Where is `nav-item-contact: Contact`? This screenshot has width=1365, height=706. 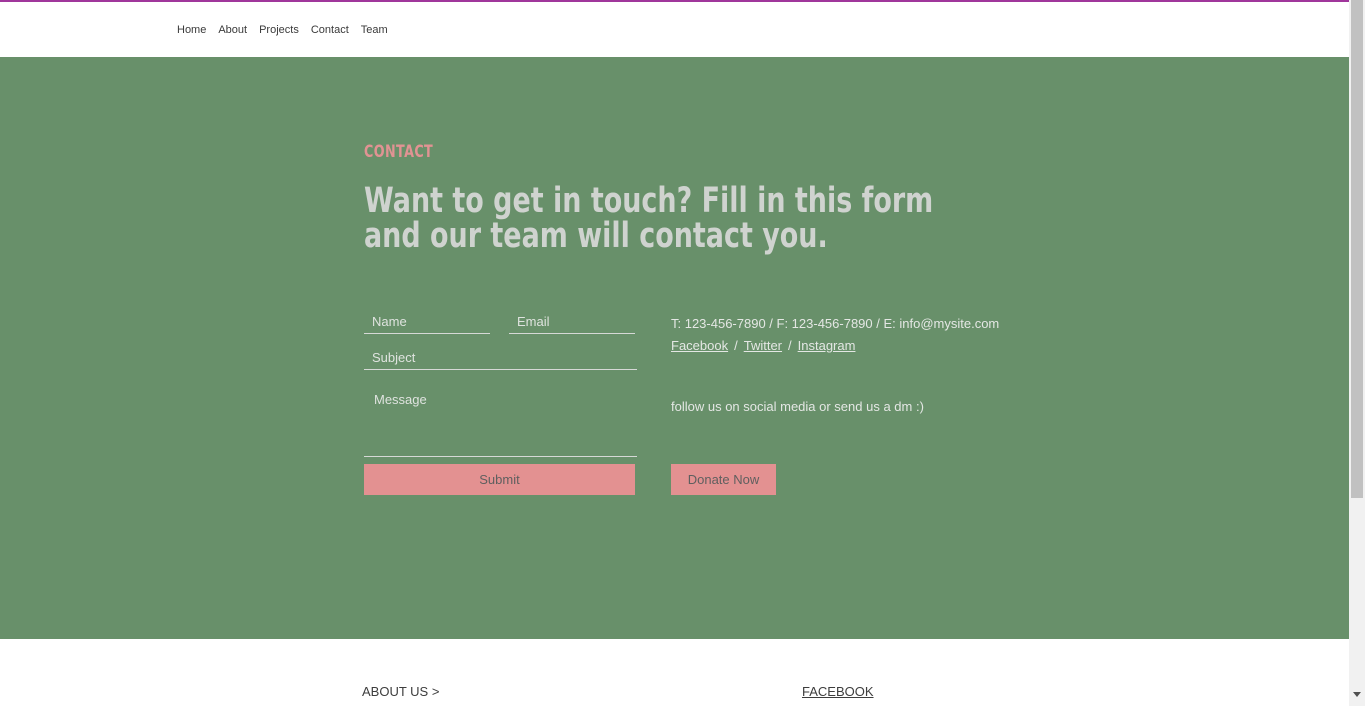
nav-item-contact: Contact is located at coordinates (330, 30).